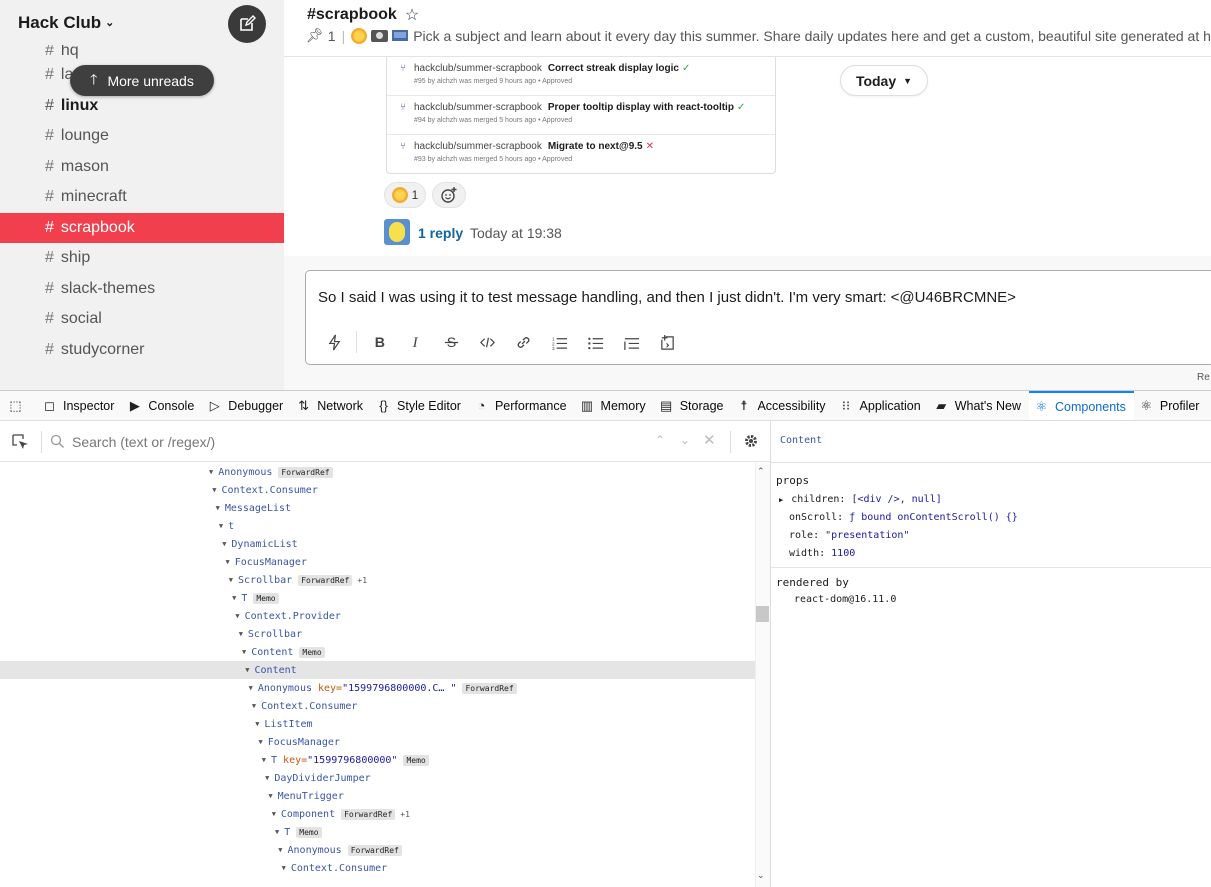 This screenshot has width=1211, height=887. I want to click on tree-node: ▼ Tkey= "1599796800000" Memo, so click(377, 760).